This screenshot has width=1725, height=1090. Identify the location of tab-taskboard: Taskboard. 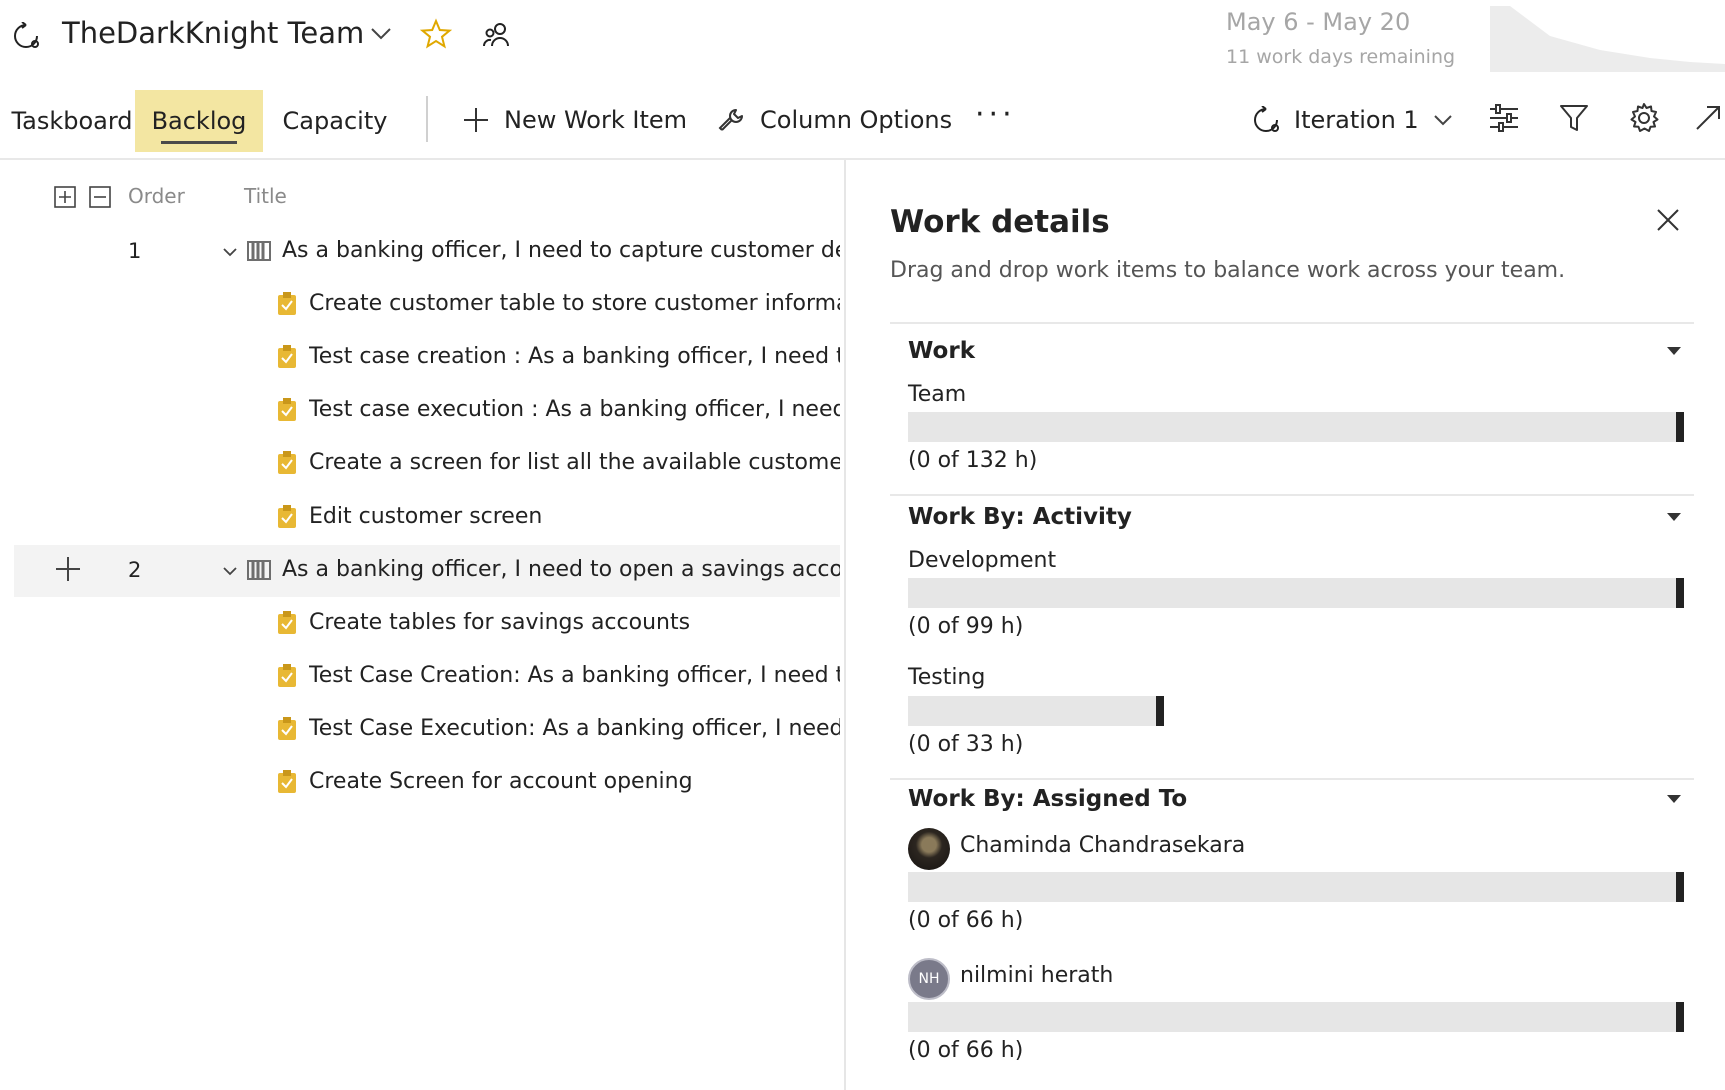
(72, 121).